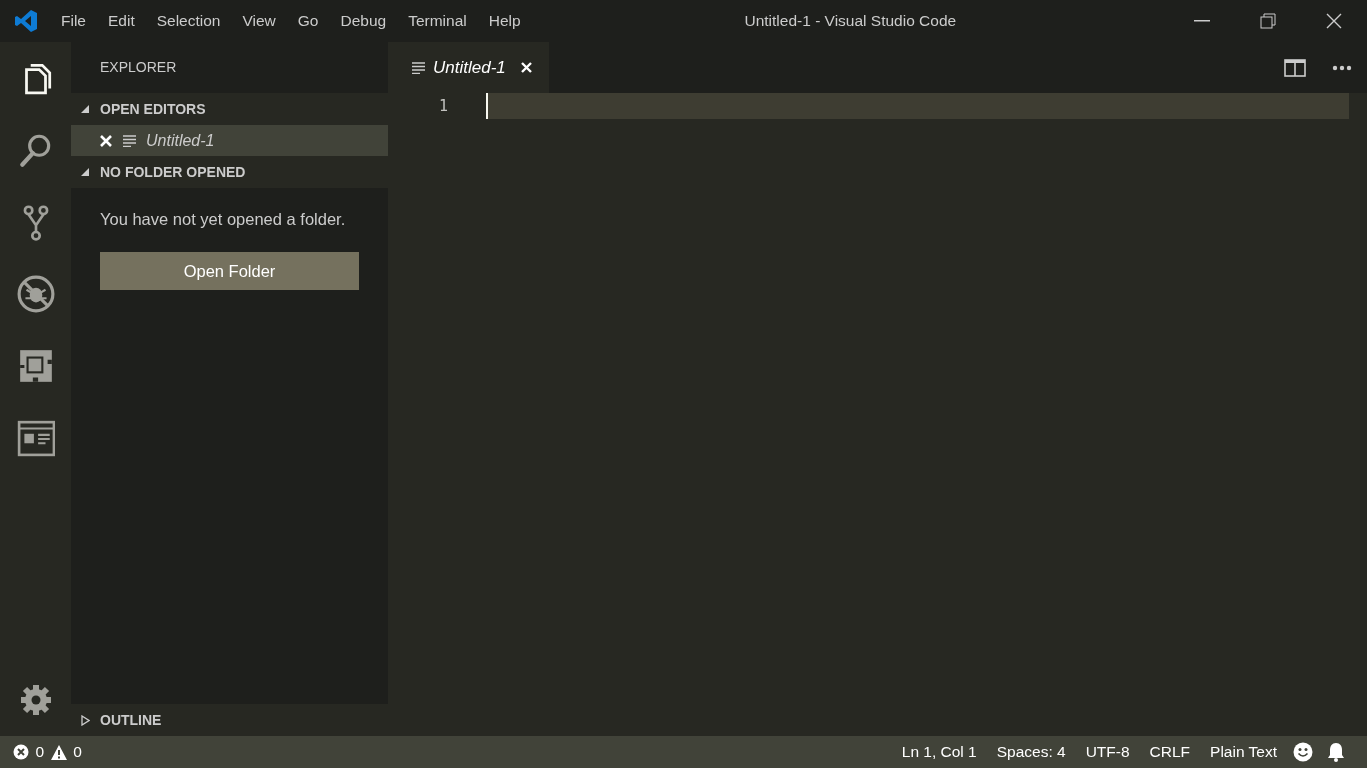 The image size is (1367, 768). Describe the element at coordinates (223, 219) in the screenshot. I see `empty-message: You have not yet opened a folder.` at that location.